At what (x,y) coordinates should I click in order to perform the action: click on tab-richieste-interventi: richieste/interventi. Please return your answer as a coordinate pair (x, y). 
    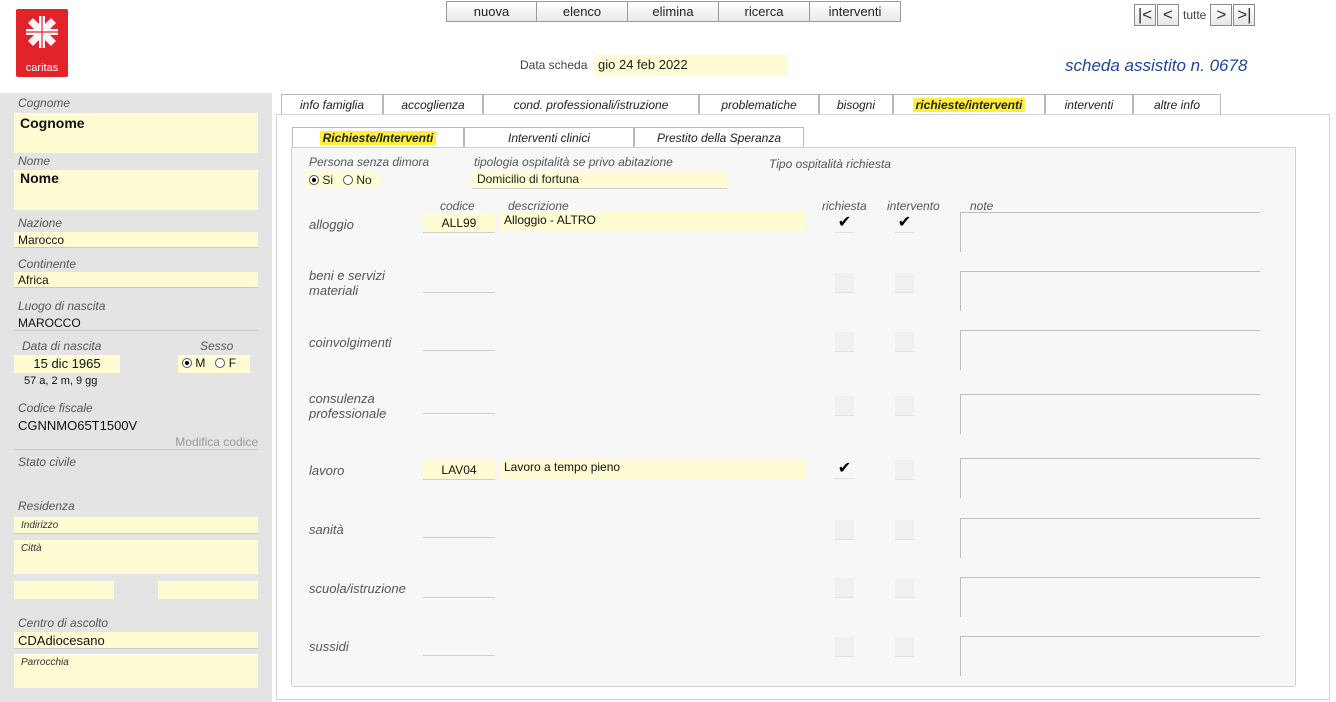
    Looking at the image, I should click on (969, 104).